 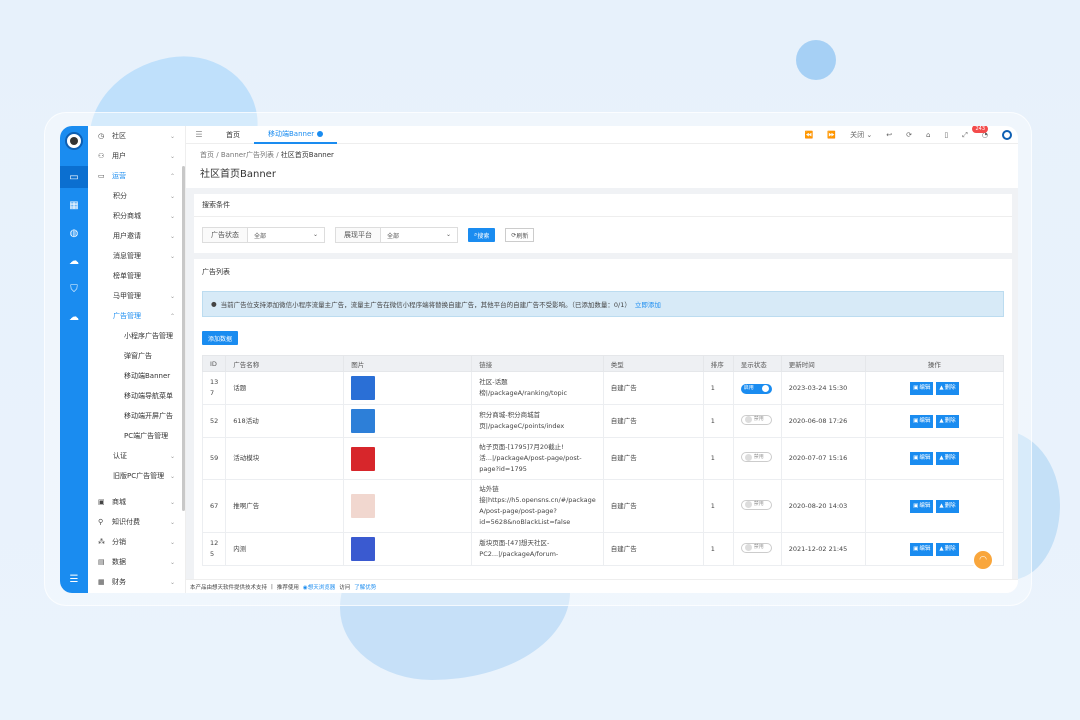 I want to click on sidebar-item: 用户邀请 ⌄, so click(x=136, y=236).